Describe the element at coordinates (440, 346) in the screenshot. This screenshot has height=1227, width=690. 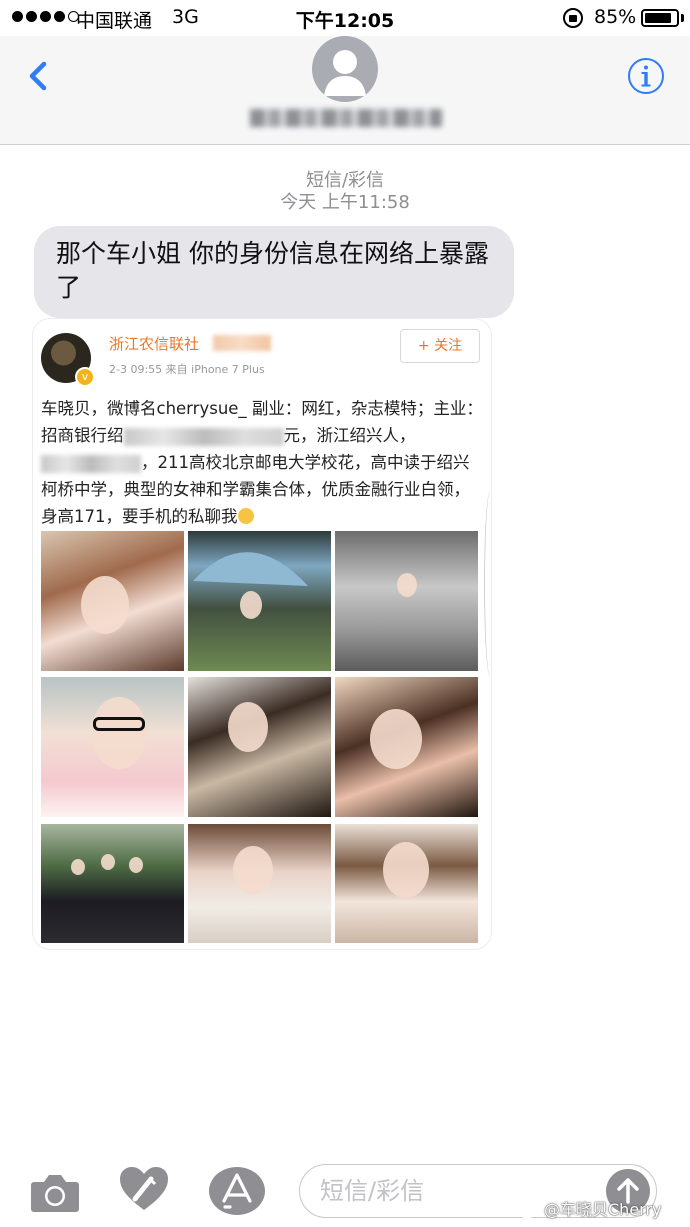
I see `follow-button: + 关注` at that location.